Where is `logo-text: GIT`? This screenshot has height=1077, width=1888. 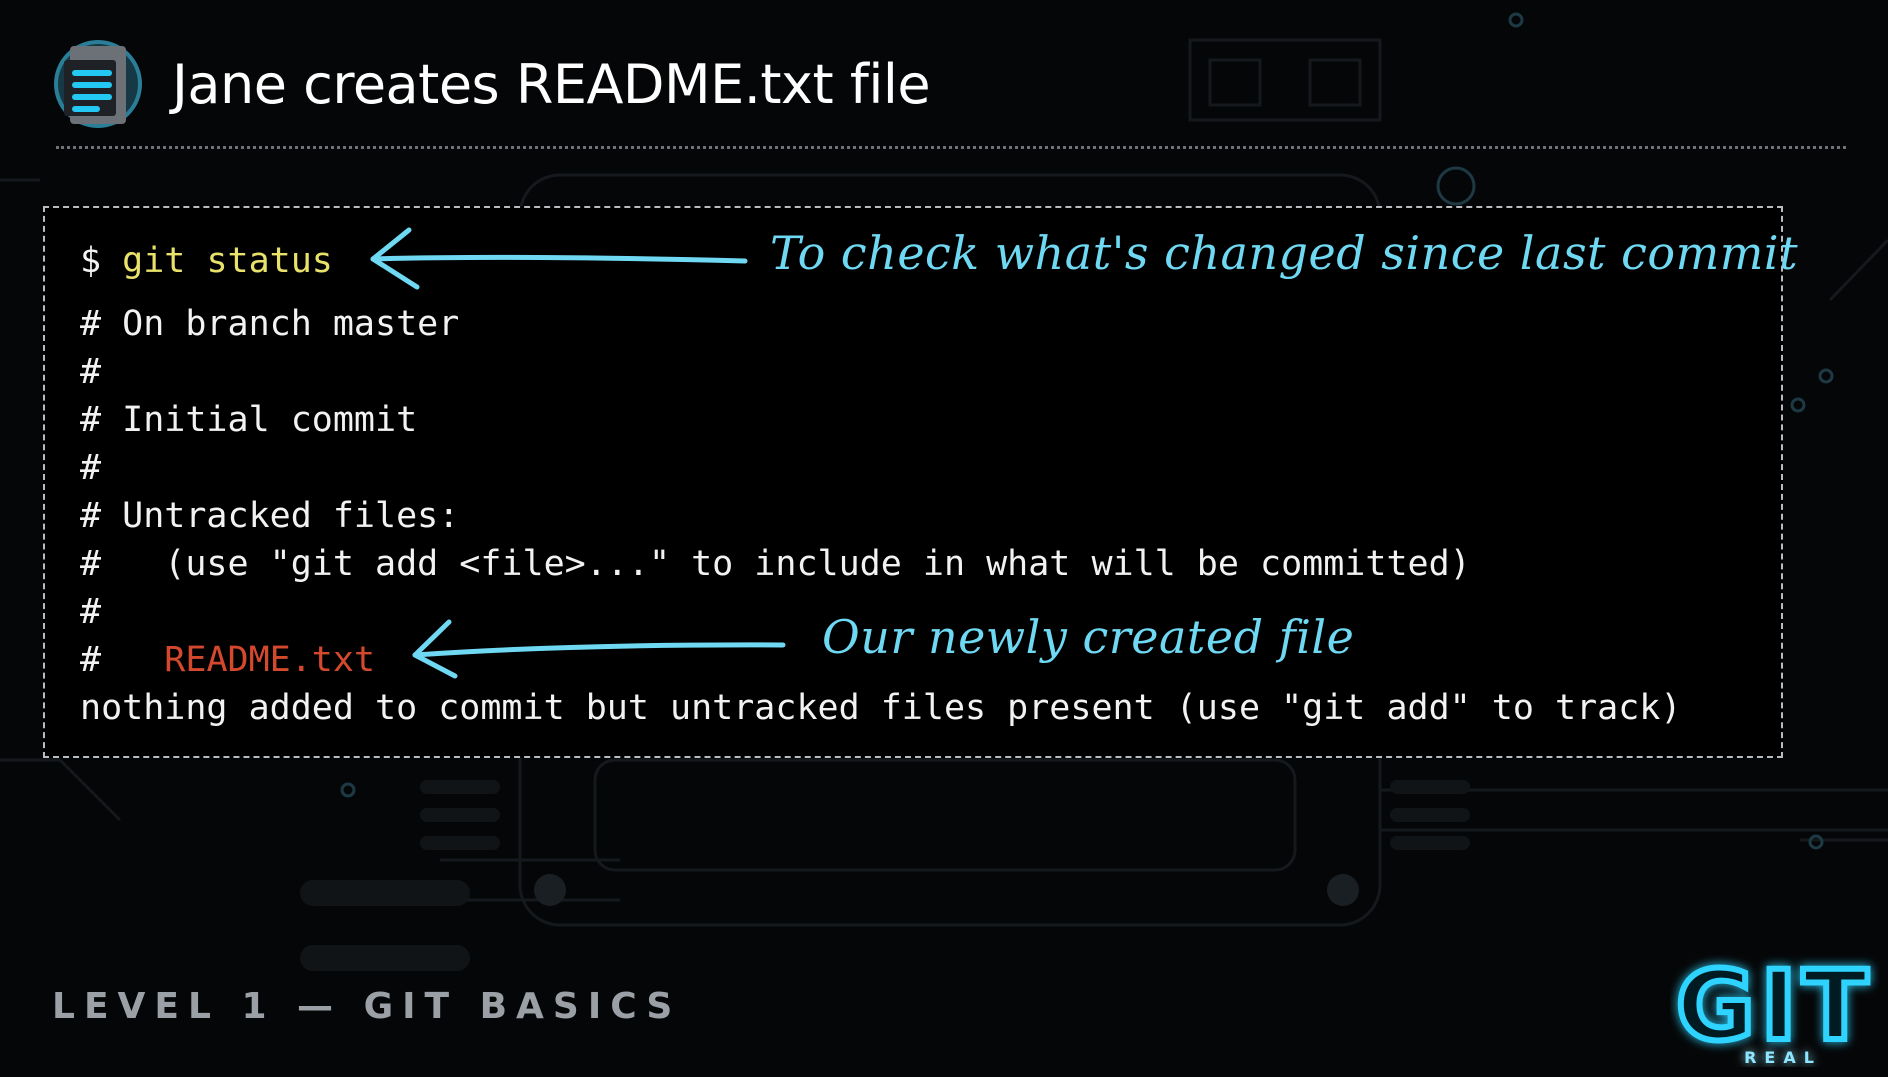
logo-text: GIT is located at coordinates (1775, 1008).